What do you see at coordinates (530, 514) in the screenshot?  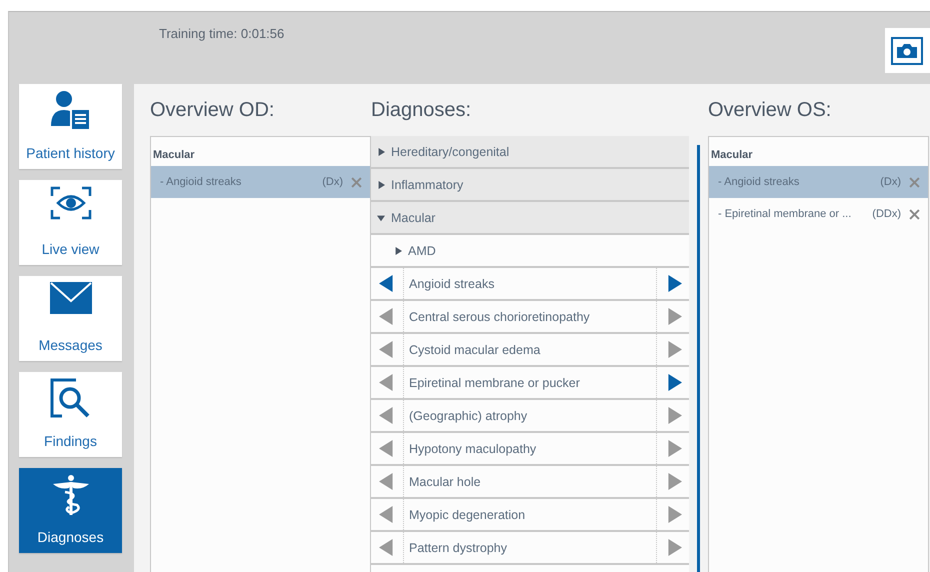 I see `diagnosis-option: Myopic degeneration` at bounding box center [530, 514].